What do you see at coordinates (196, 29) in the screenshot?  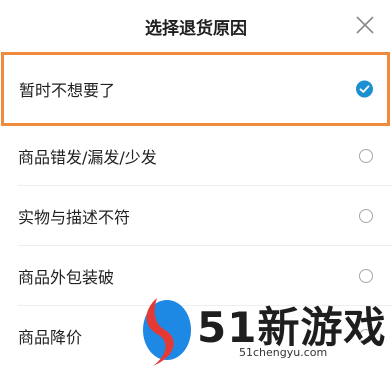 I see `dialog-title: 选择退货原因` at bounding box center [196, 29].